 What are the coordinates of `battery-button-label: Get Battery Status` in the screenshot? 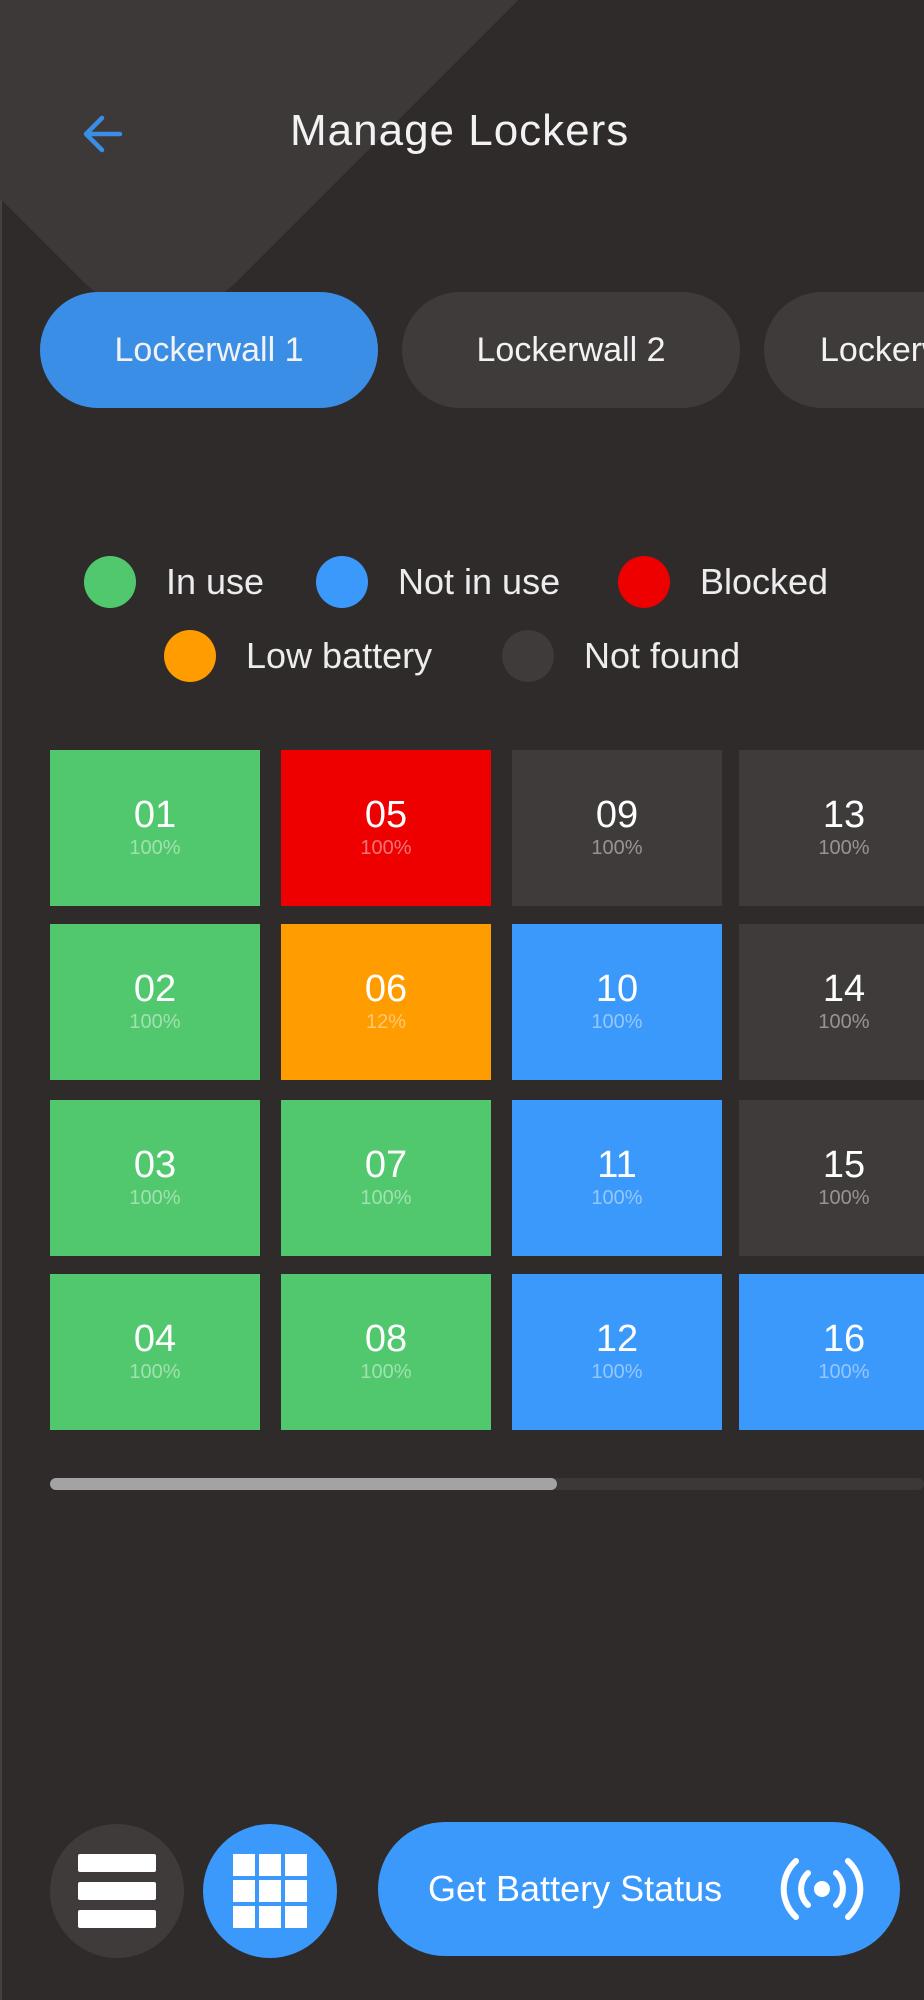 It's located at (575, 1888).